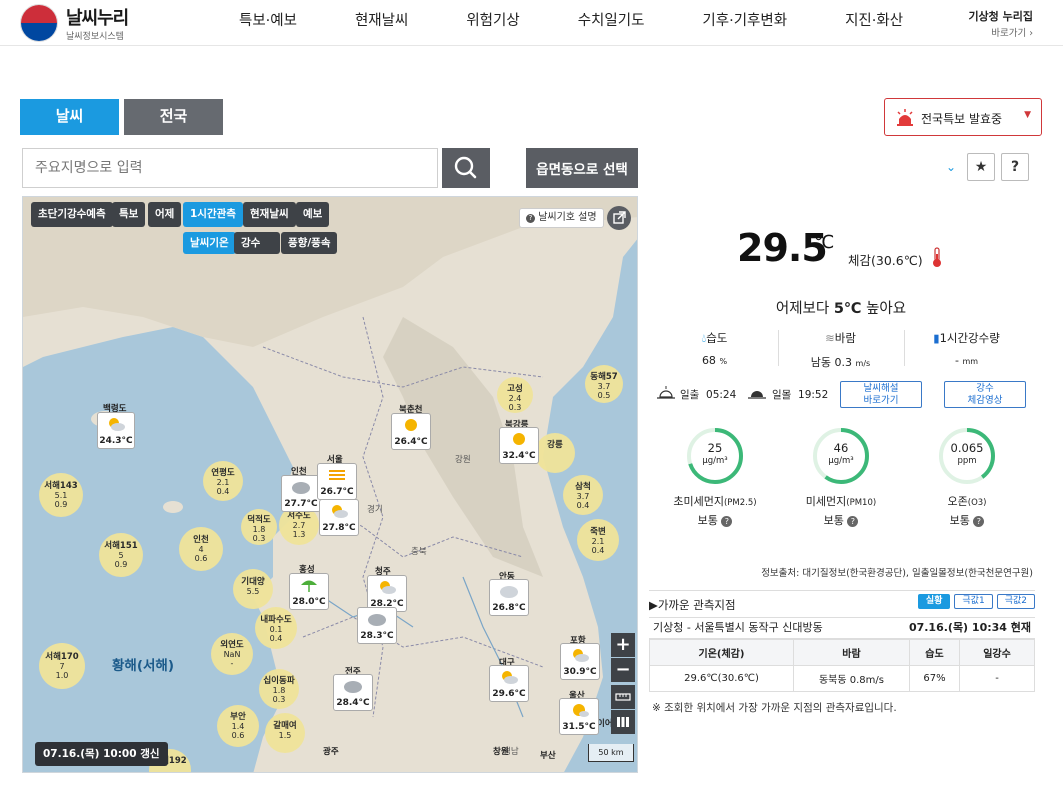 The width and height of the screenshot is (1063, 785). What do you see at coordinates (519, 445) in the screenshot?
I see `station-bukgangneung: 32.4°C` at bounding box center [519, 445].